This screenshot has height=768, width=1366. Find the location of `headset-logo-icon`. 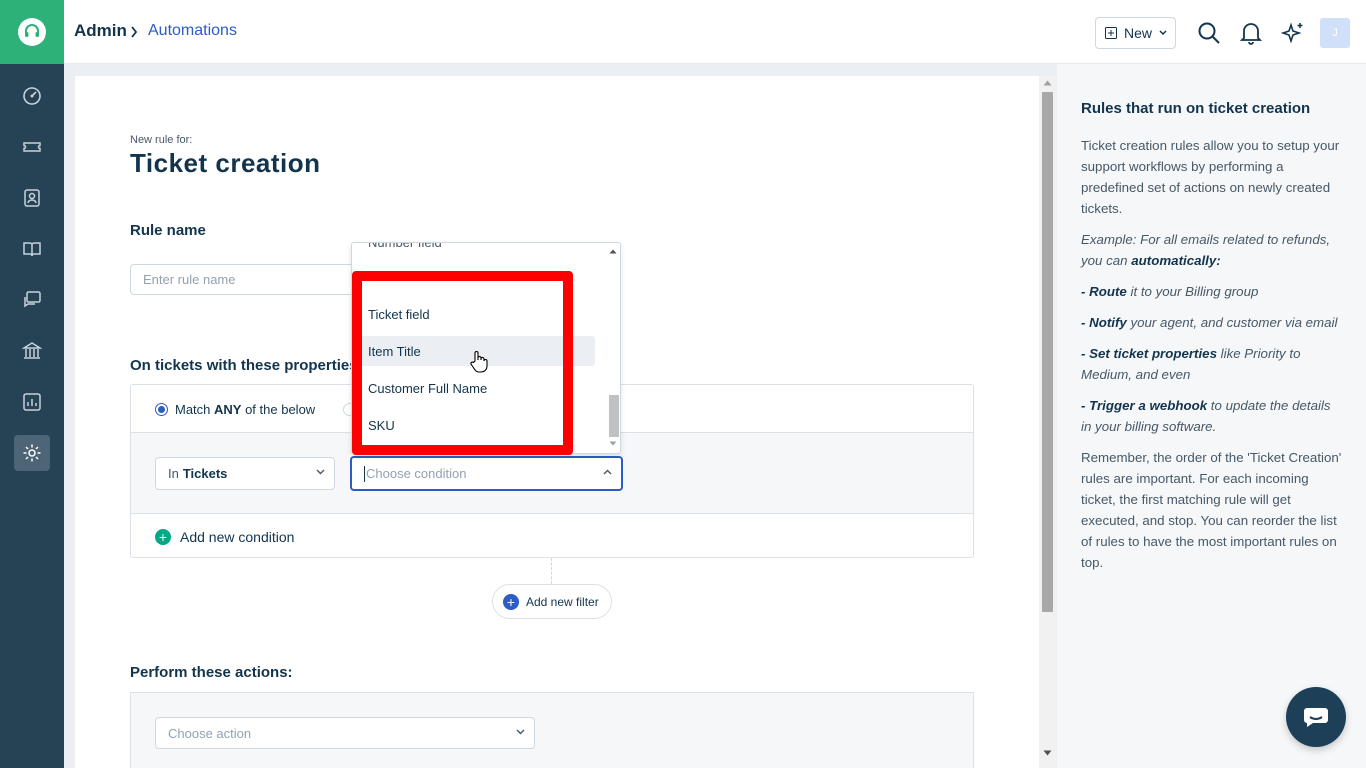

headset-logo-icon is located at coordinates (32, 32).